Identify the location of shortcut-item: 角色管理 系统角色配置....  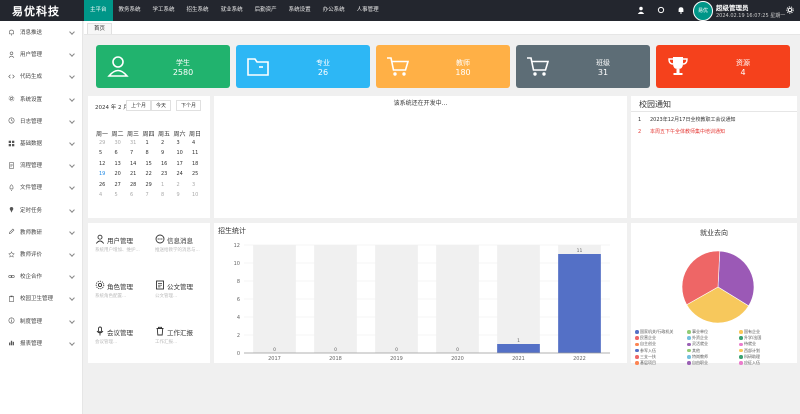
(118, 297).